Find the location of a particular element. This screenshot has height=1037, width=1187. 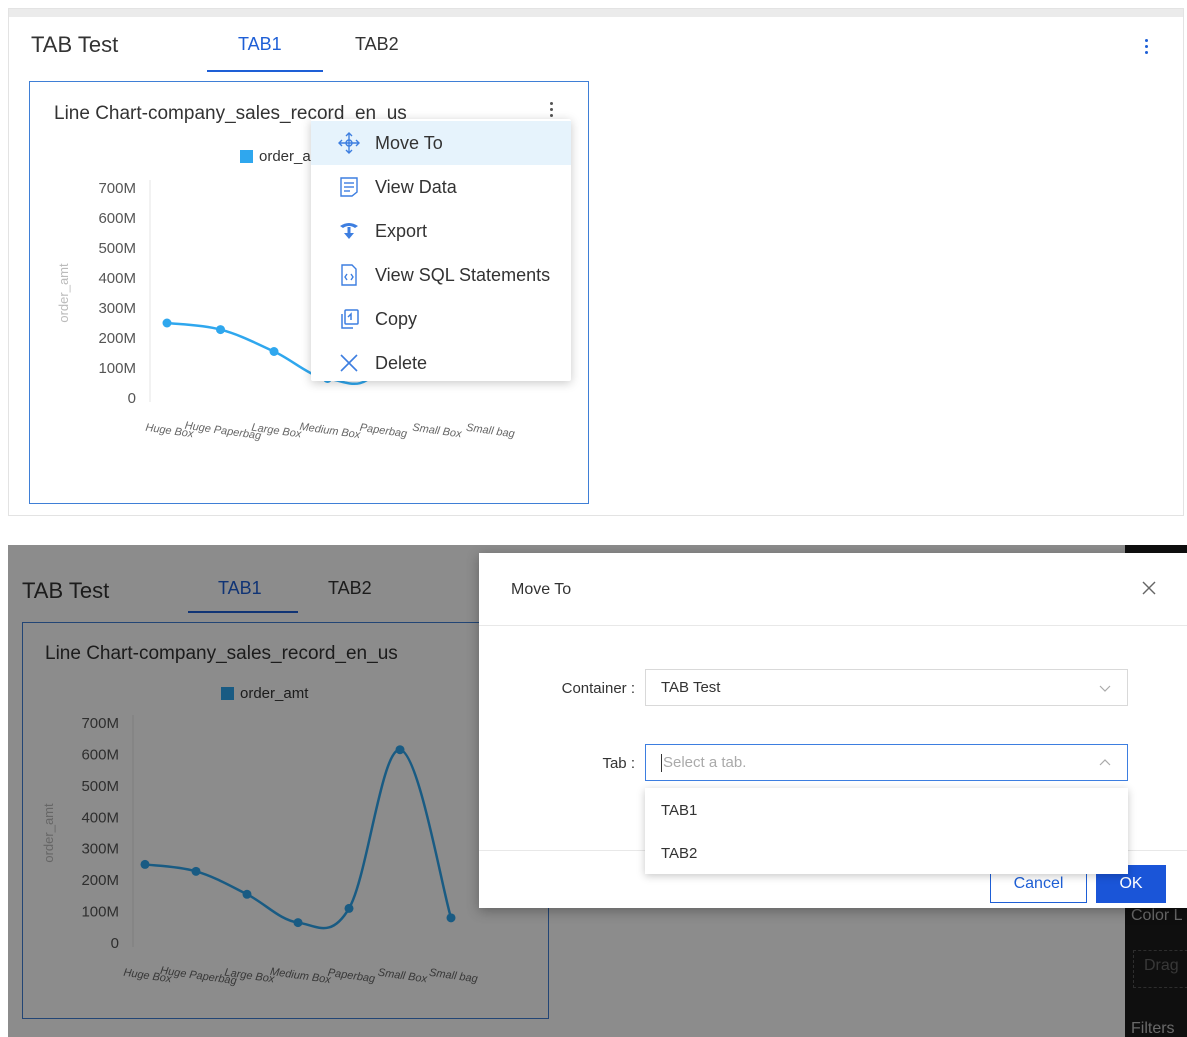

x-tick-label: Paperbag is located at coordinates (384, 431).